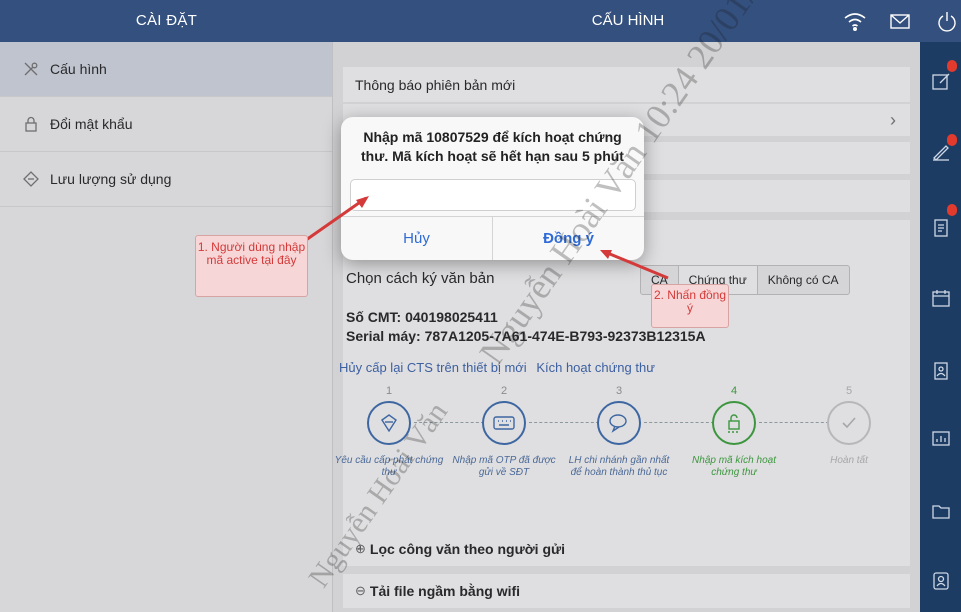 The width and height of the screenshot is (961, 612). Describe the element at coordinates (480, 21) in the screenshot. I see `top-bar: CÀI ĐẶT CẤU HÌNH` at that location.